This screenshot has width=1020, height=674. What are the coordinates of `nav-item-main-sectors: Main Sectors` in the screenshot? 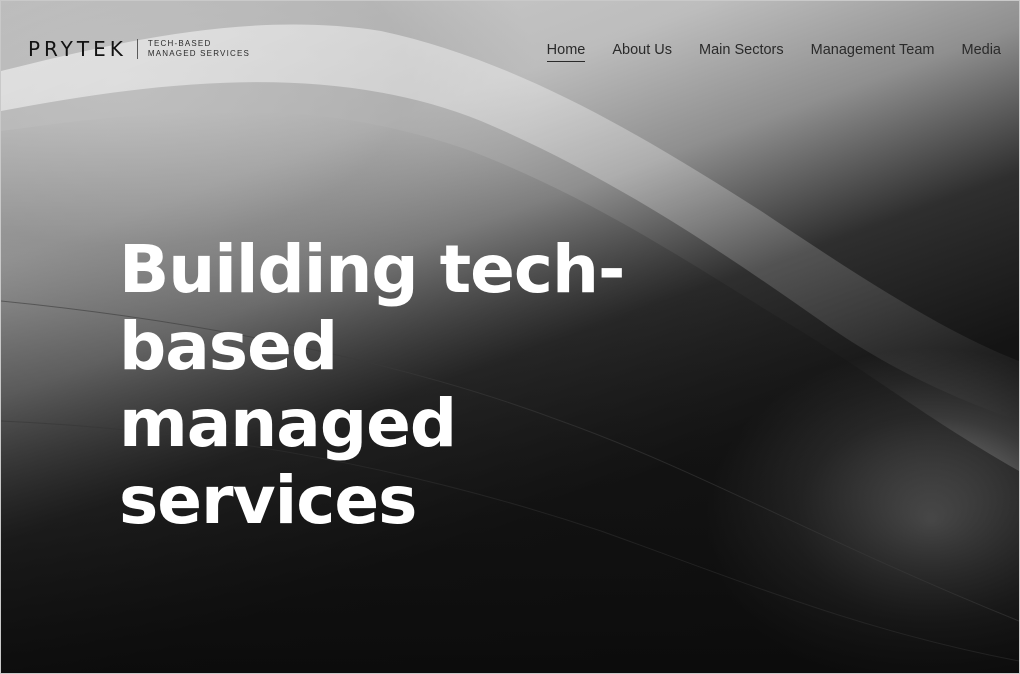 It's located at (741, 52).